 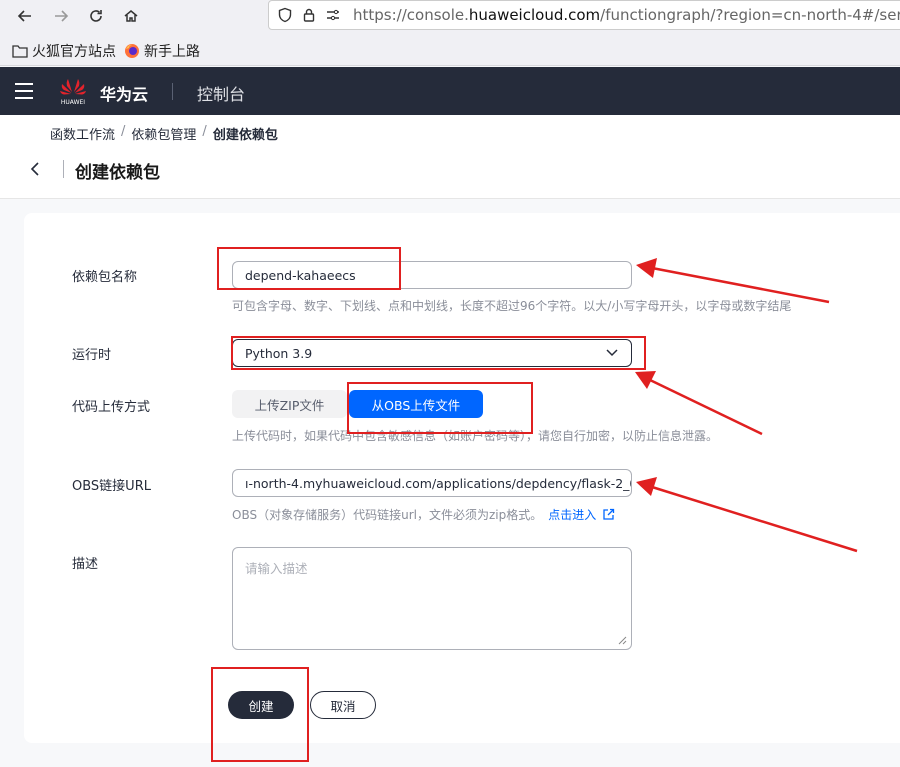 I want to click on back-chevron-icon, so click(x=36, y=169).